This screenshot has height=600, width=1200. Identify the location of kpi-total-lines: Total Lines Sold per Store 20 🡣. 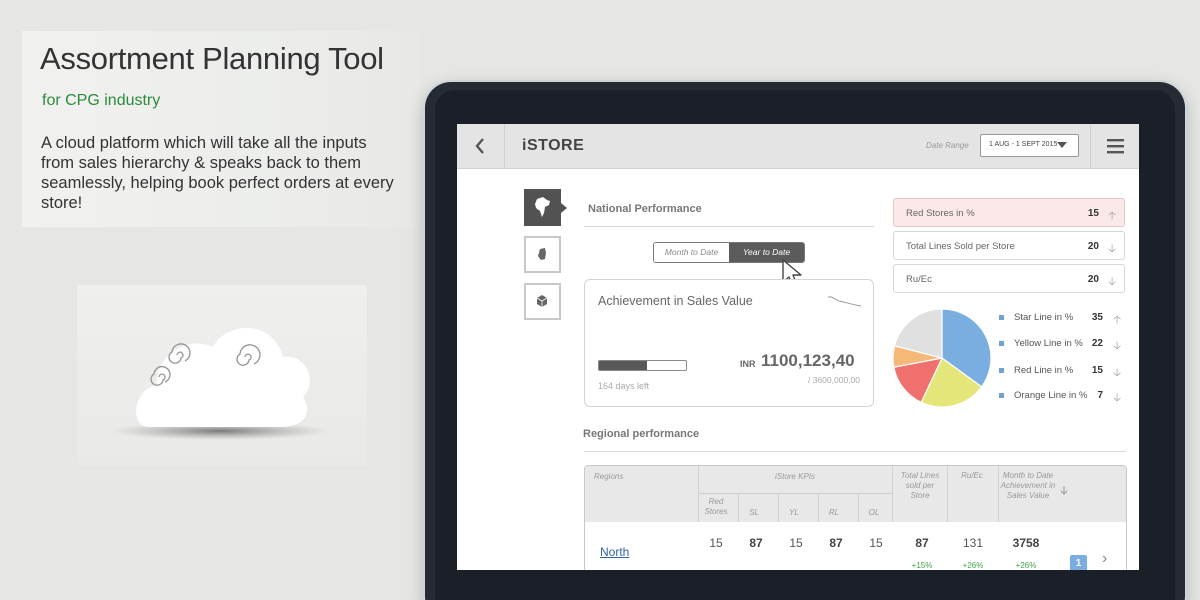
(1009, 245).